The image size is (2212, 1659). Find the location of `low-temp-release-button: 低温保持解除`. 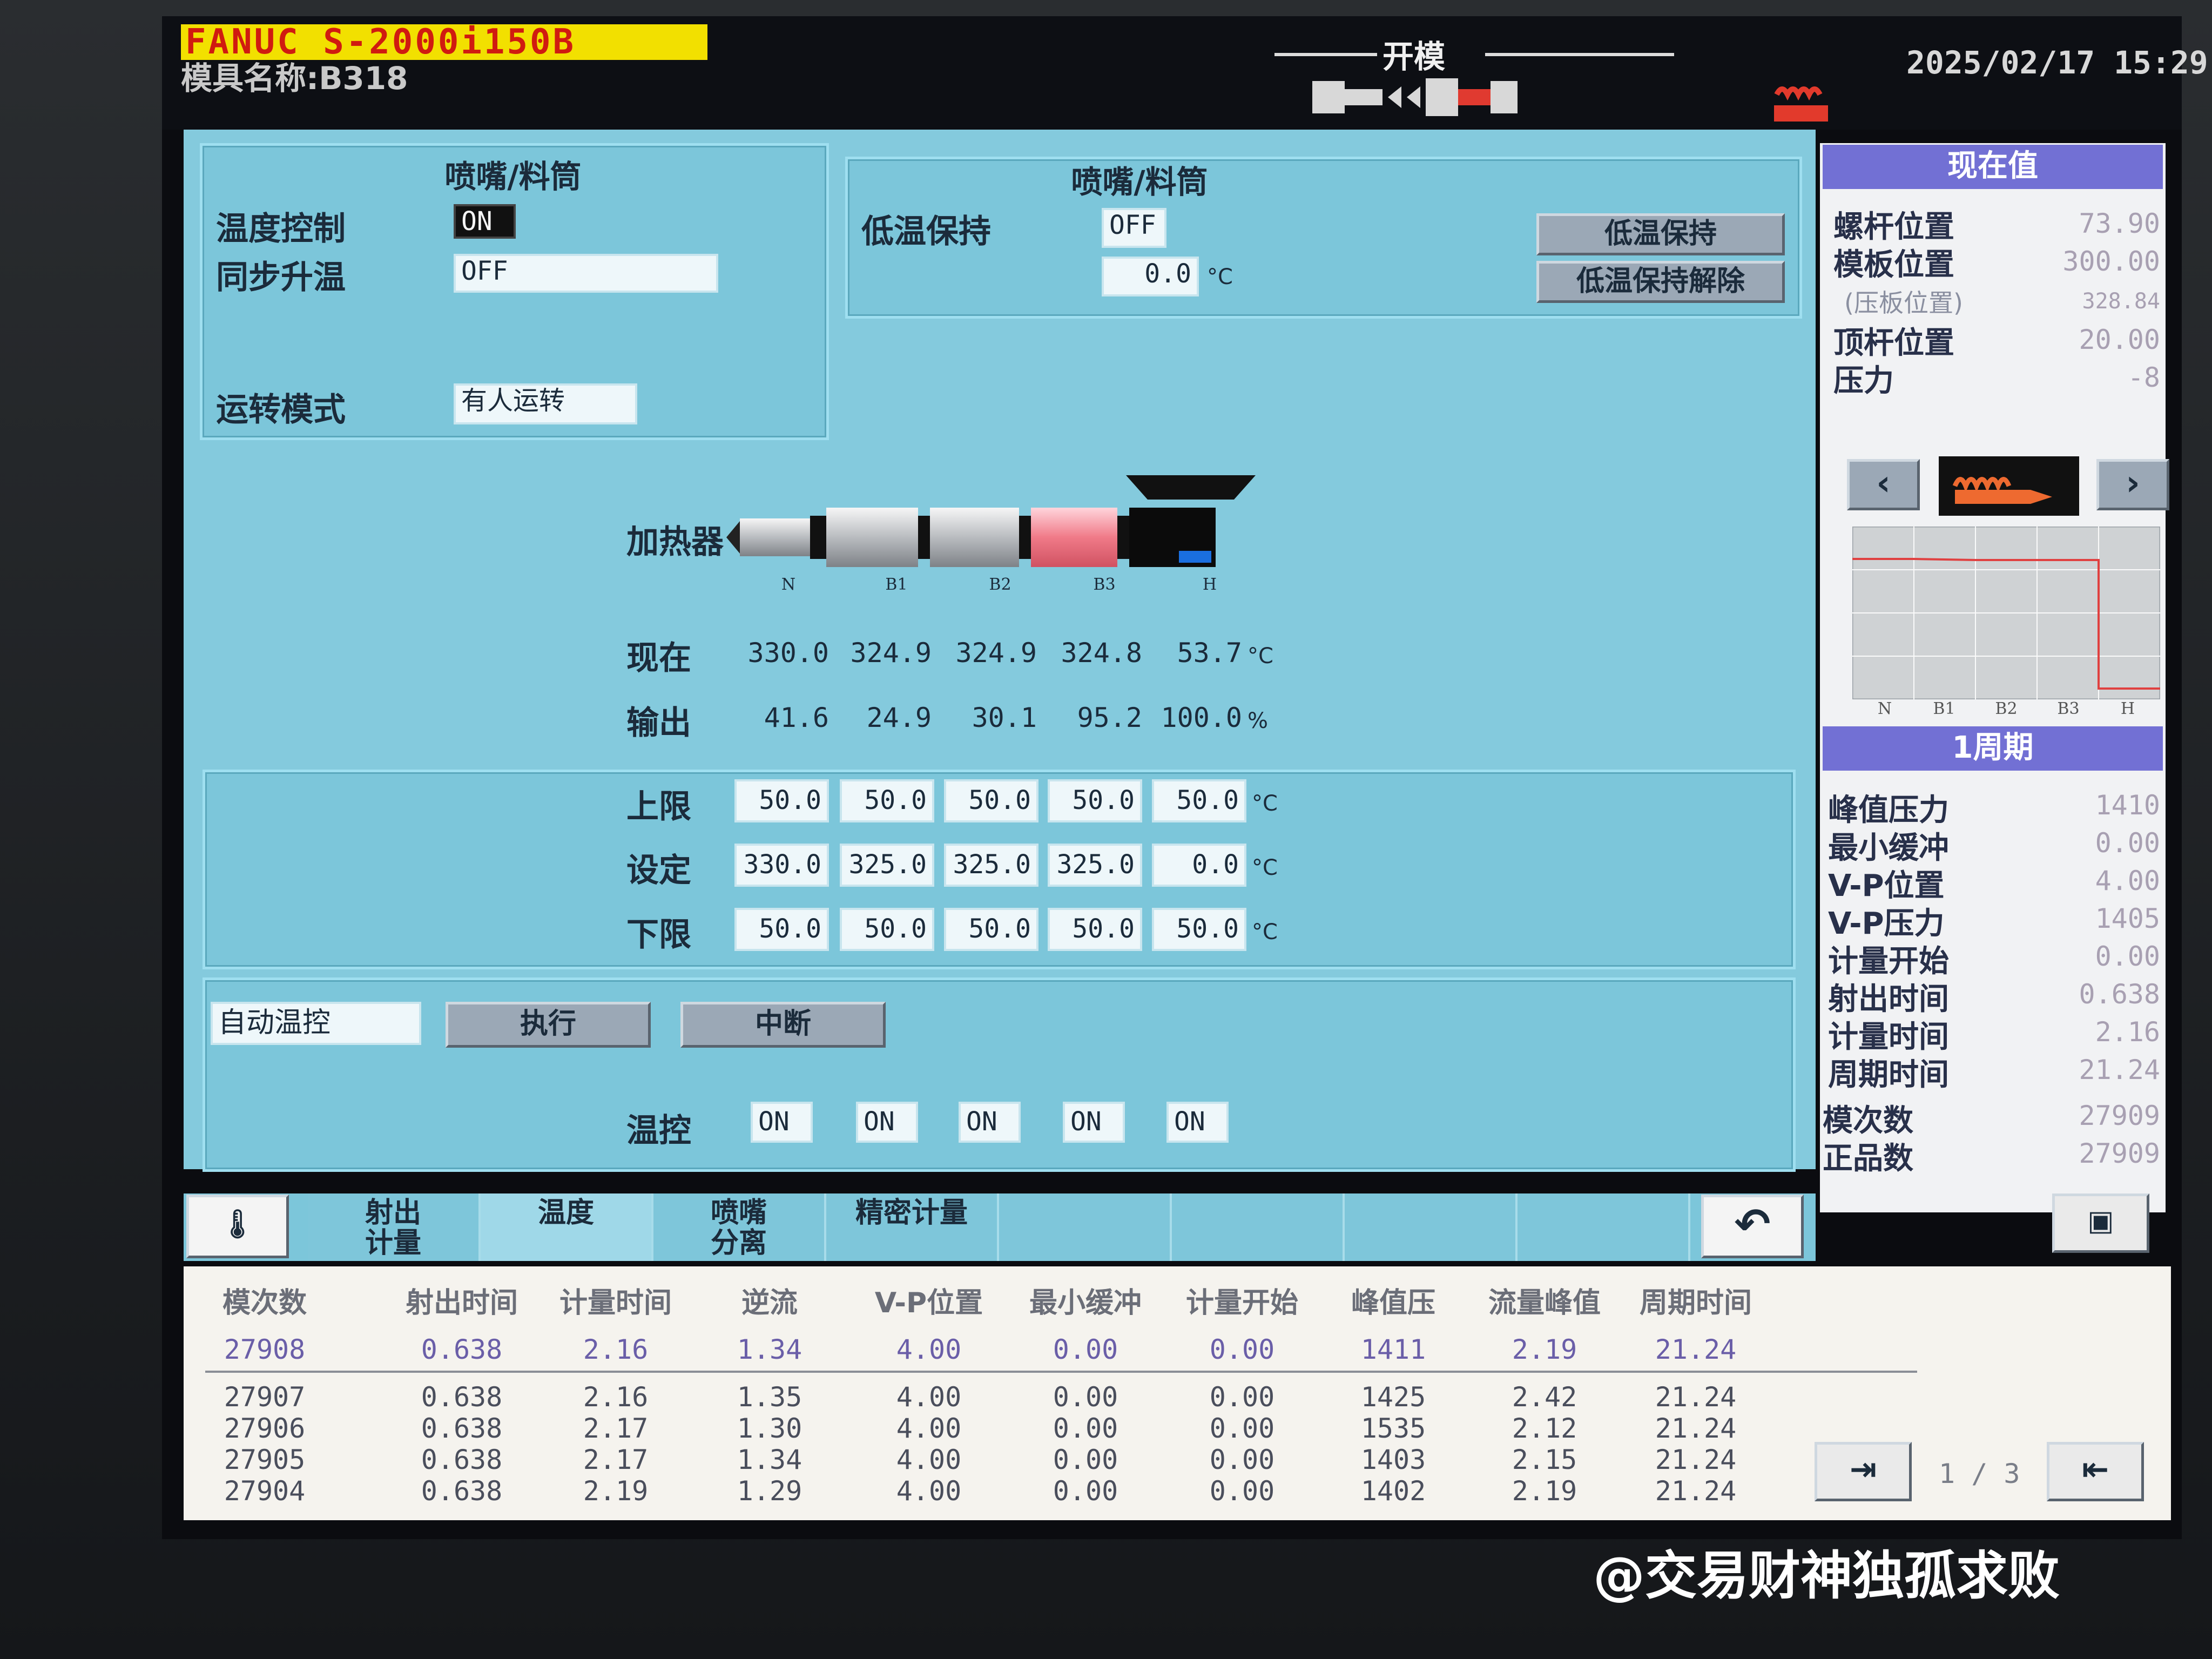

low-temp-release-button: 低温保持解除 is located at coordinates (1660, 282).